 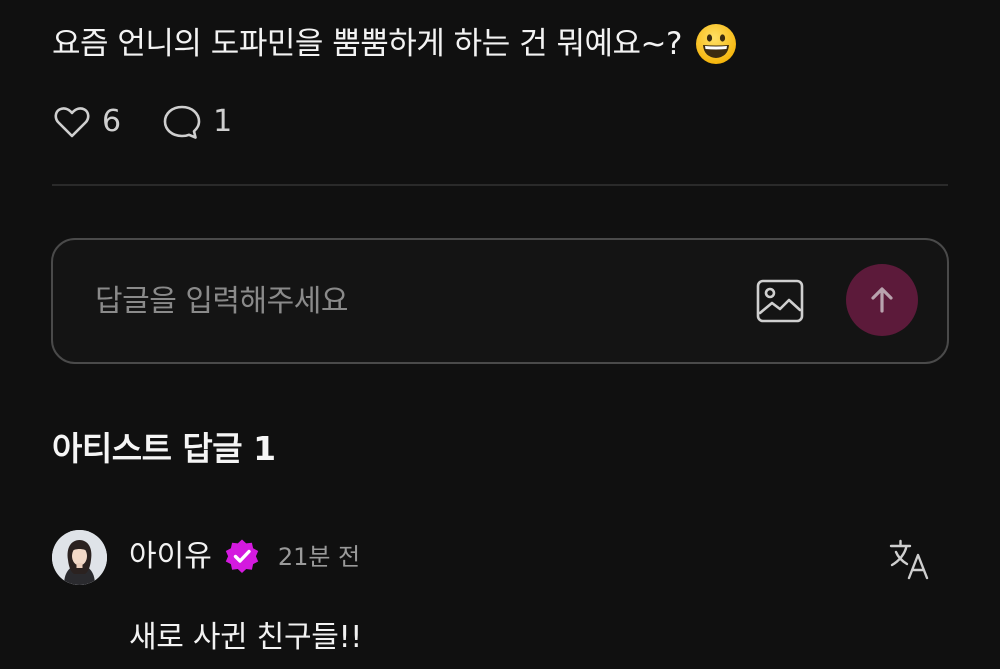 What do you see at coordinates (246, 637) in the screenshot?
I see `comment-body: 새로 사귄 친구들!!` at bounding box center [246, 637].